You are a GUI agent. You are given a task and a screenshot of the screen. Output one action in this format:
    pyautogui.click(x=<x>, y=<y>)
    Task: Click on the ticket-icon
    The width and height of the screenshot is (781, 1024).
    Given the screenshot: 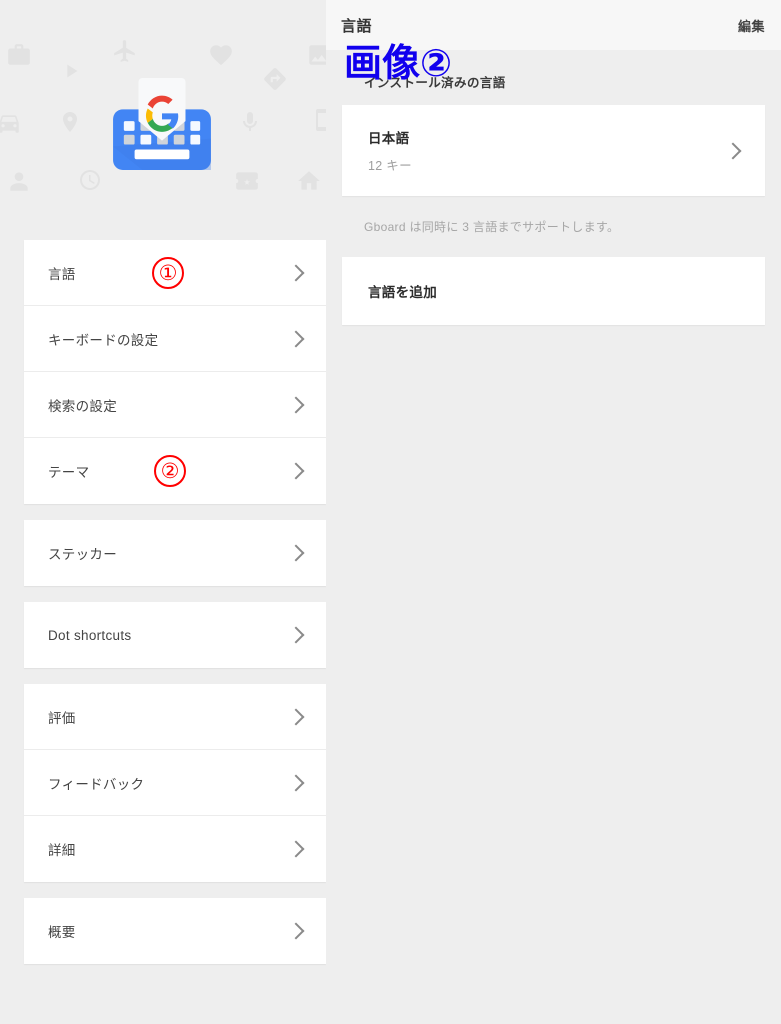 What is the action you would take?
    pyautogui.click(x=247, y=181)
    